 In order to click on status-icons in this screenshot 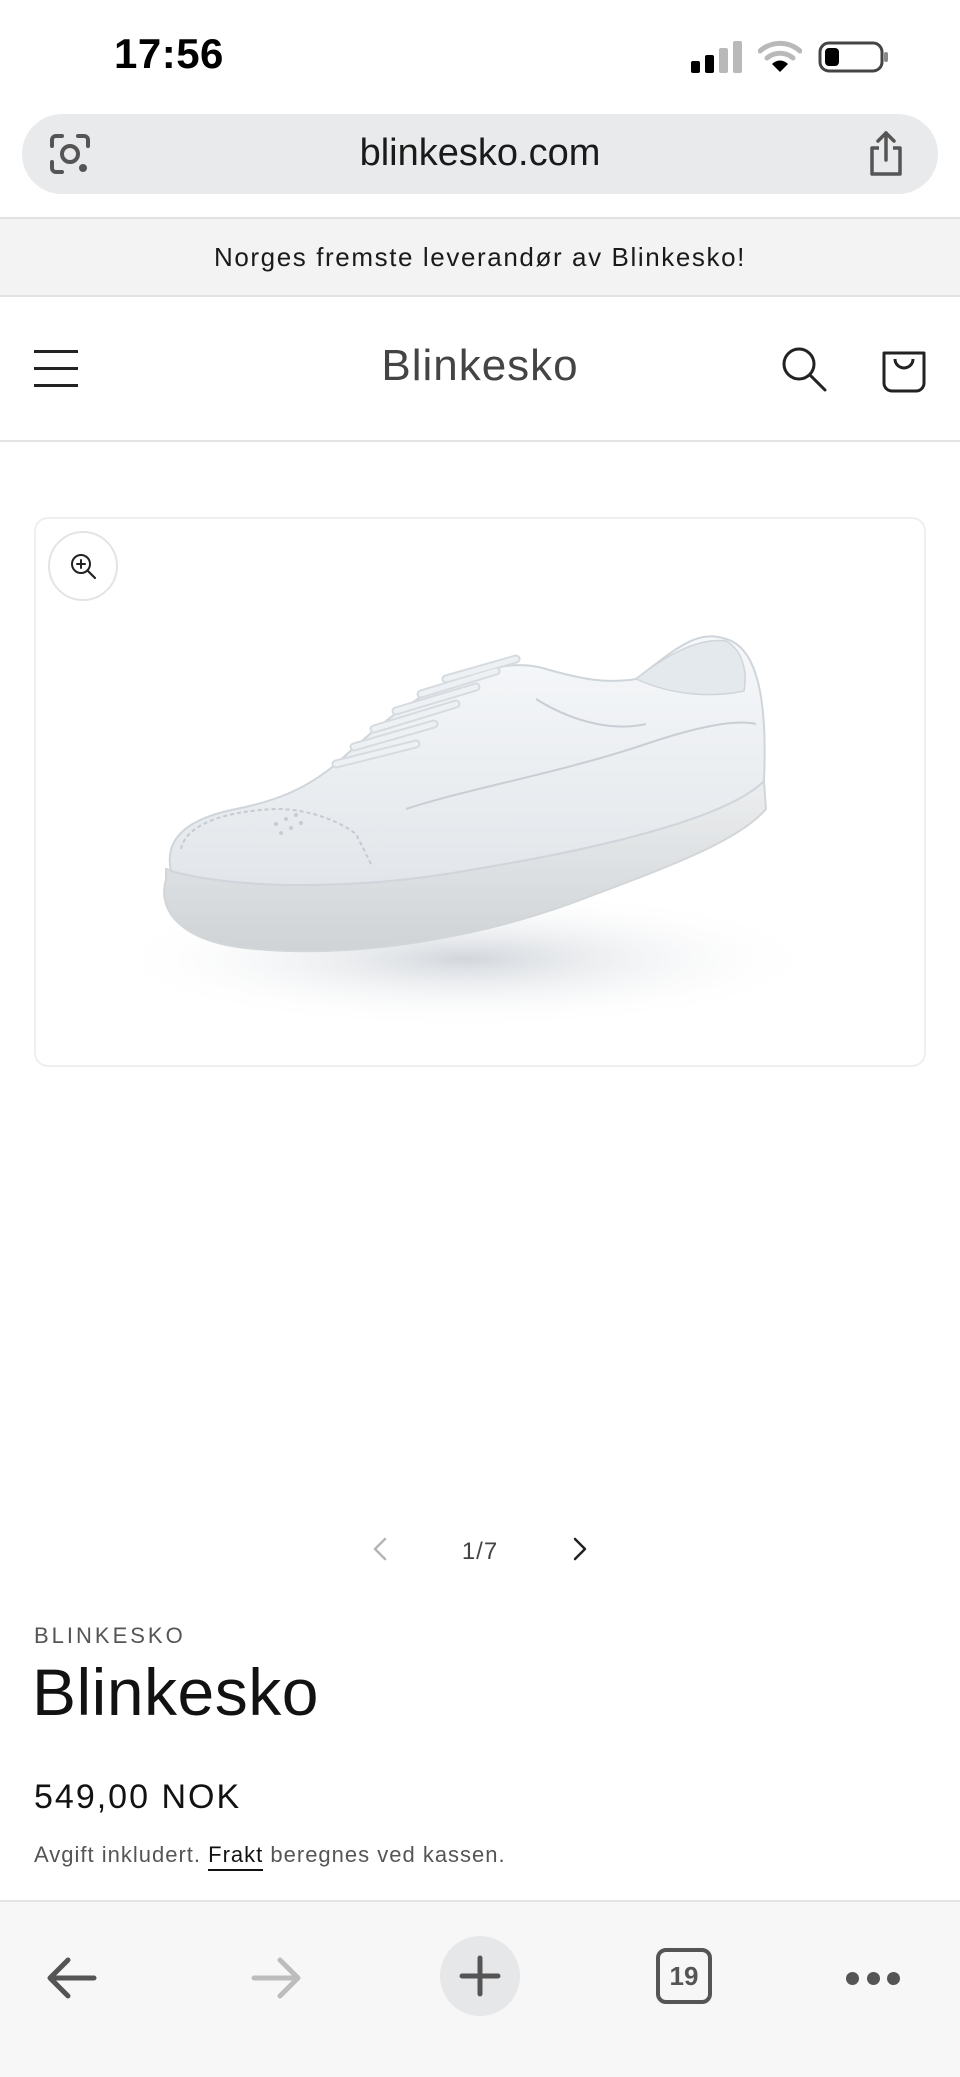, I will do `click(790, 57)`.